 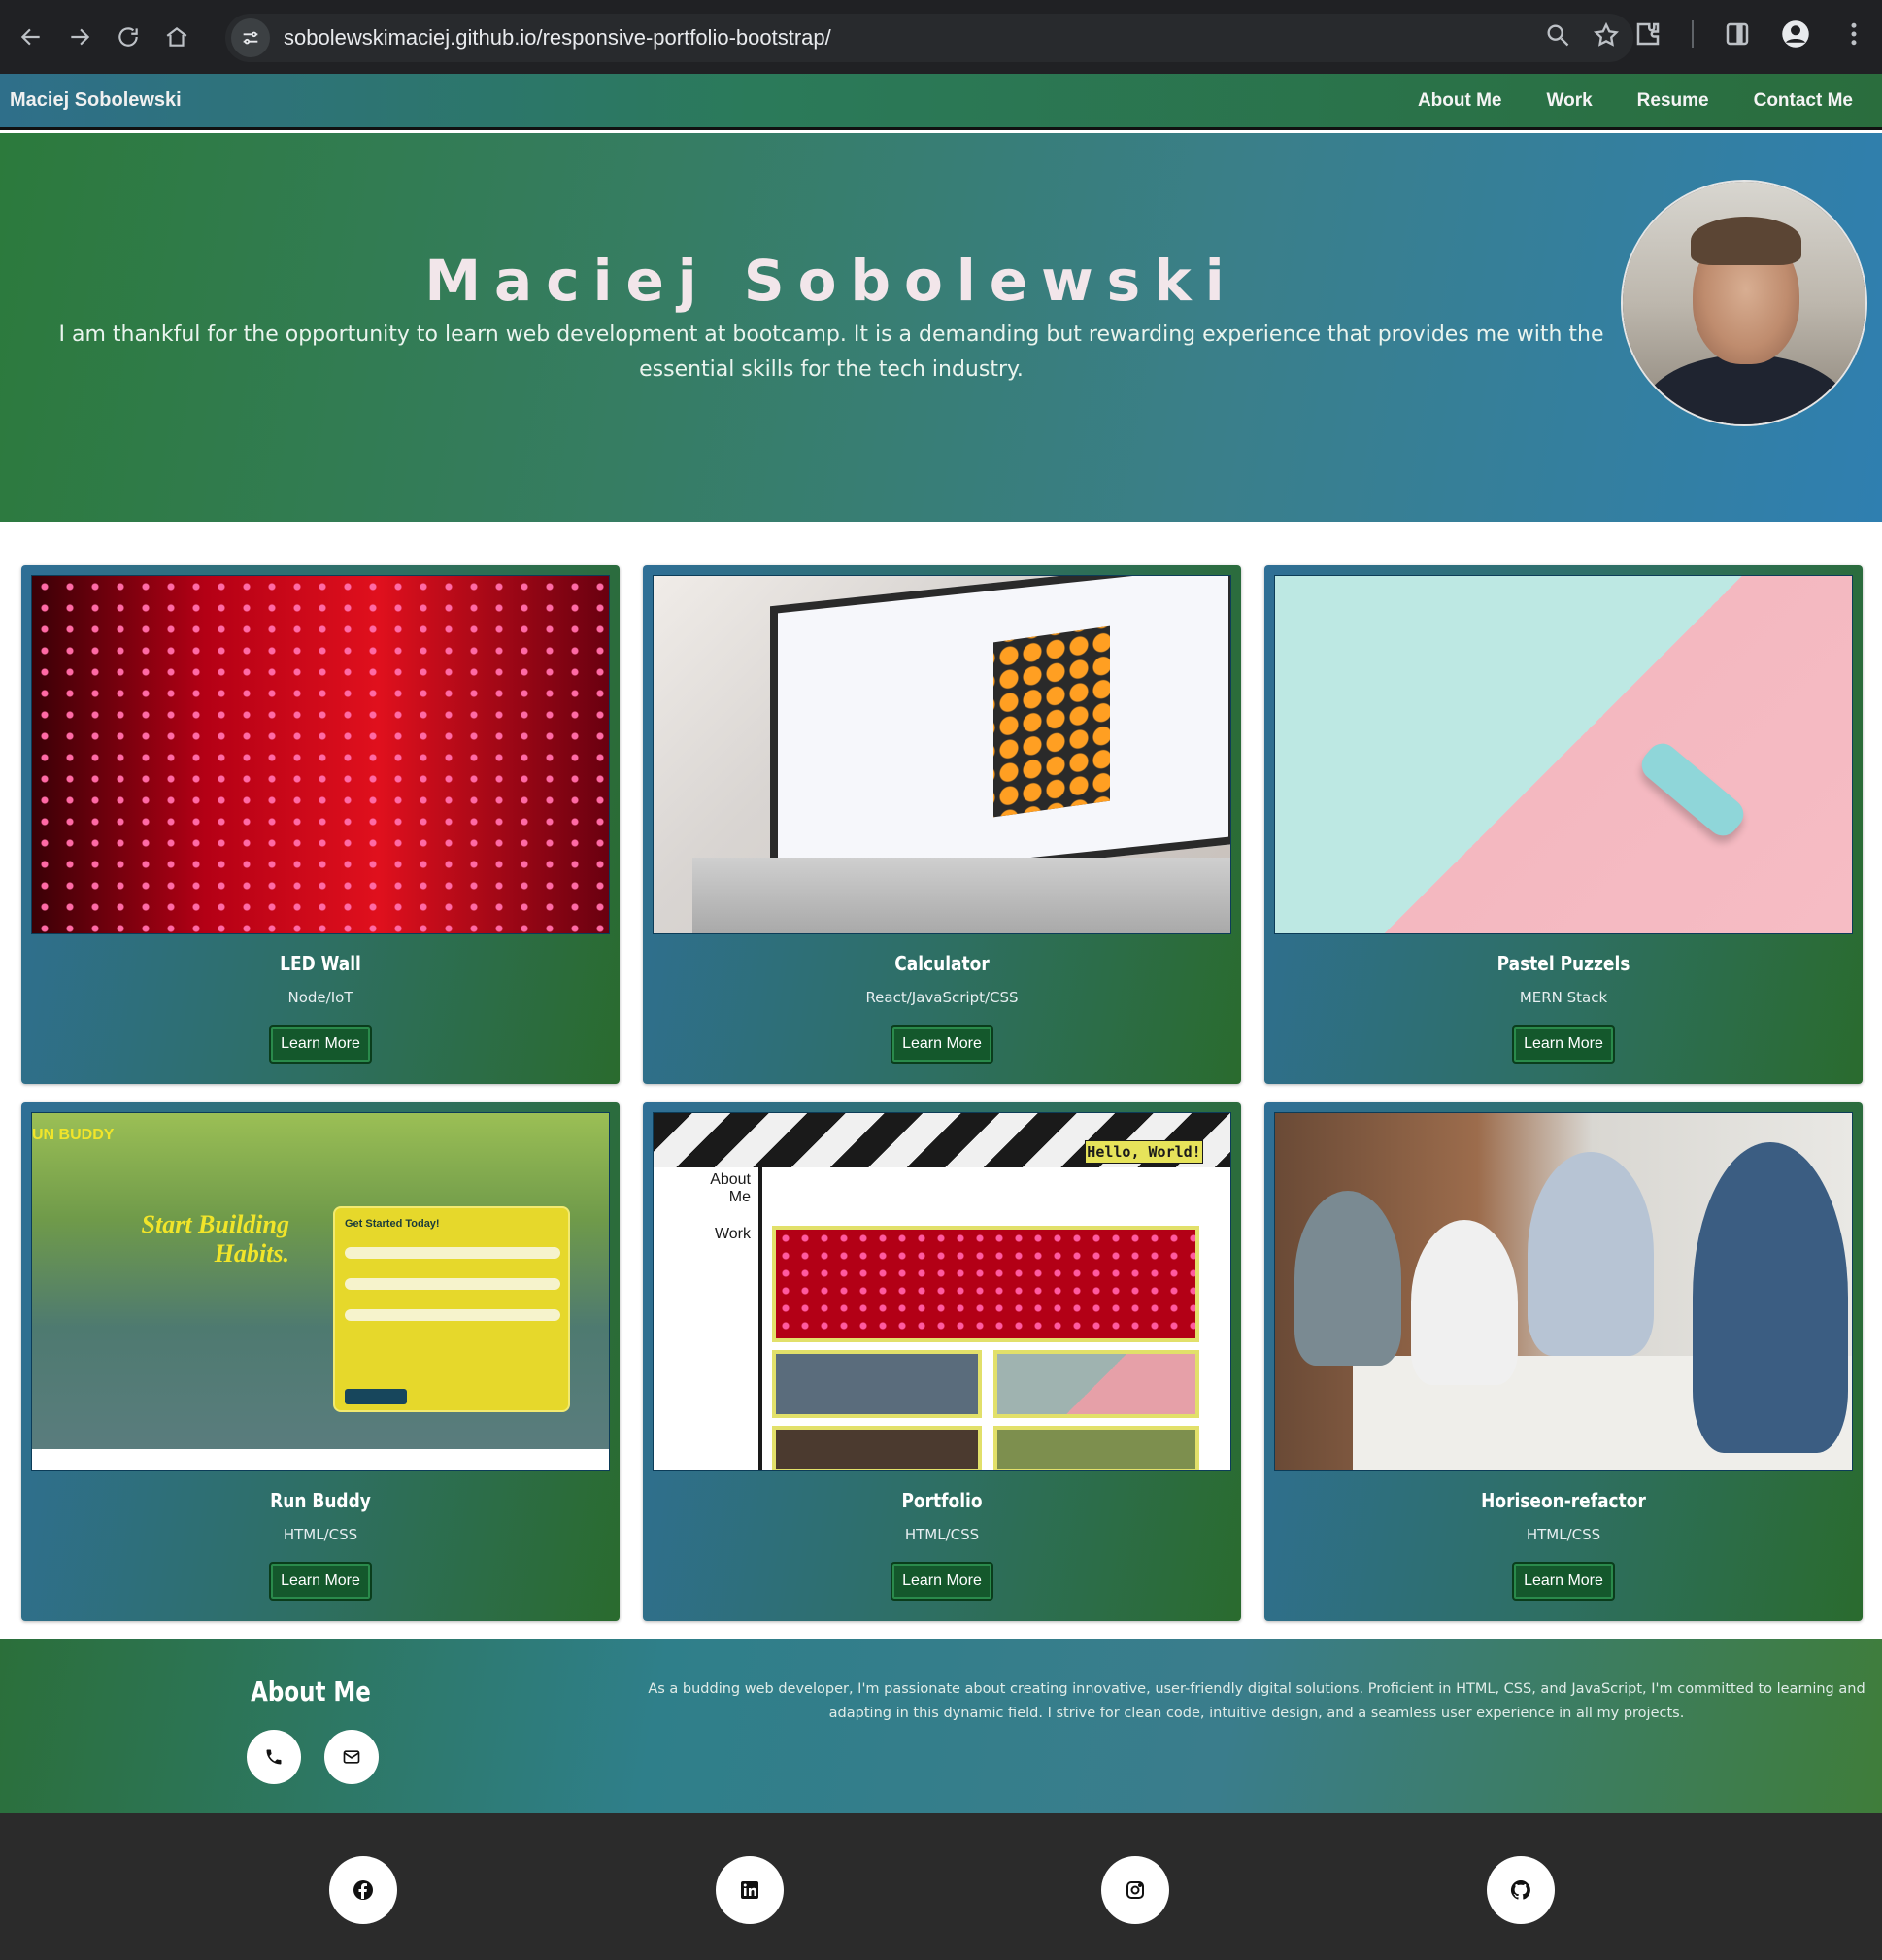 I want to click on project-image-horiseon-refactor, so click(x=1563, y=1291).